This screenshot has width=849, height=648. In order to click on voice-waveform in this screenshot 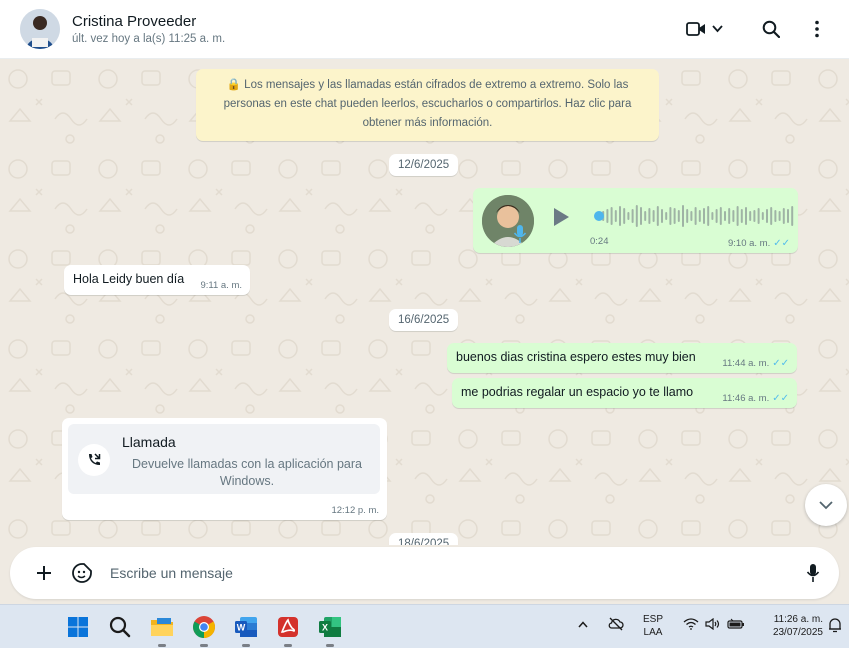, I will do `click(692, 216)`.